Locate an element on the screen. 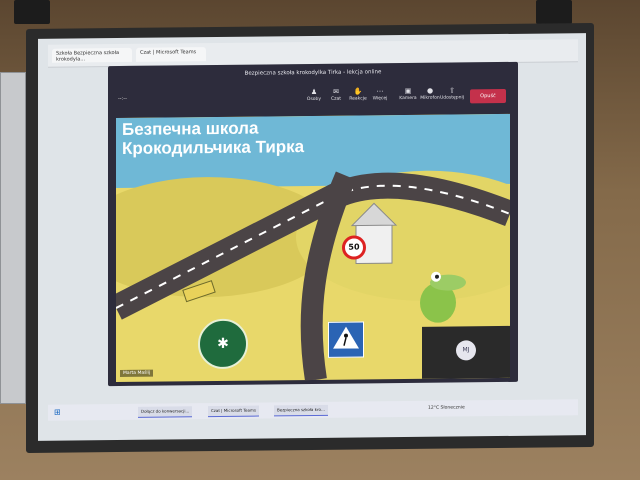  toolbar-label: Reakcje is located at coordinates (358, 99).